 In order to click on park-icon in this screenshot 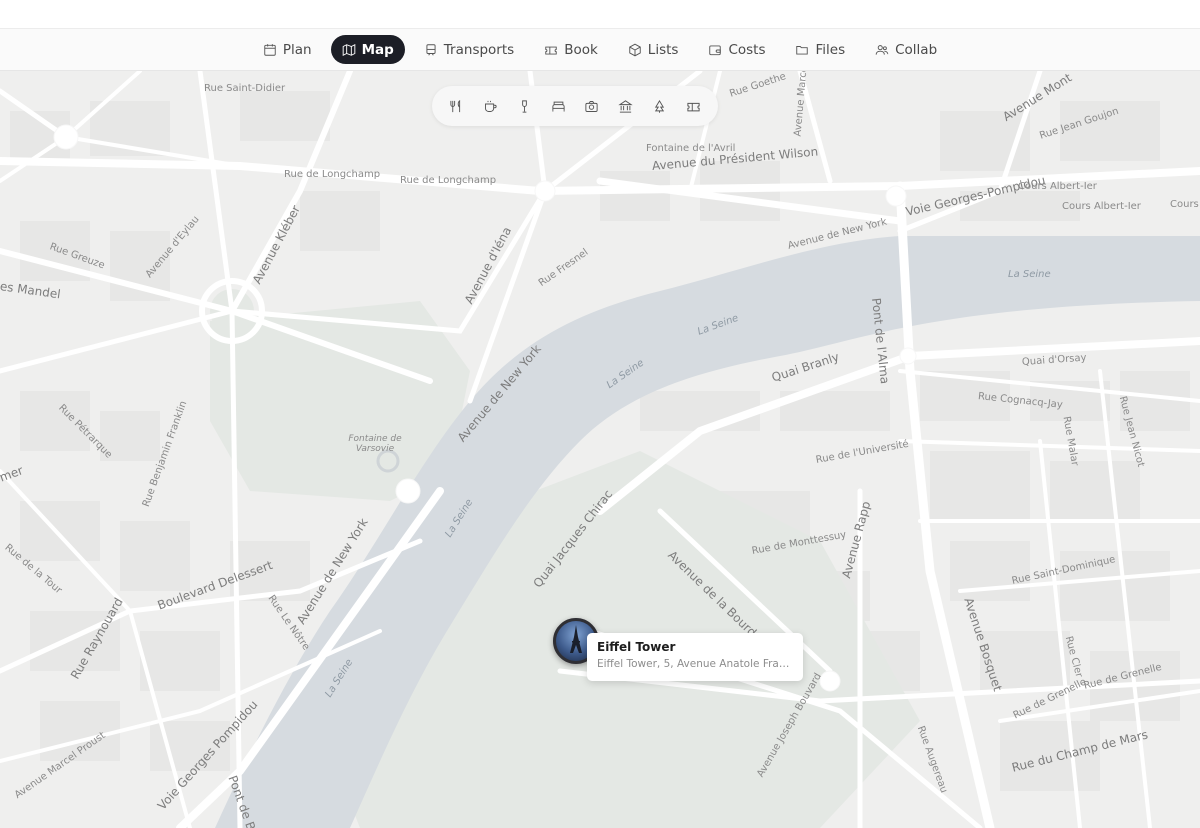, I will do `click(659, 106)`.